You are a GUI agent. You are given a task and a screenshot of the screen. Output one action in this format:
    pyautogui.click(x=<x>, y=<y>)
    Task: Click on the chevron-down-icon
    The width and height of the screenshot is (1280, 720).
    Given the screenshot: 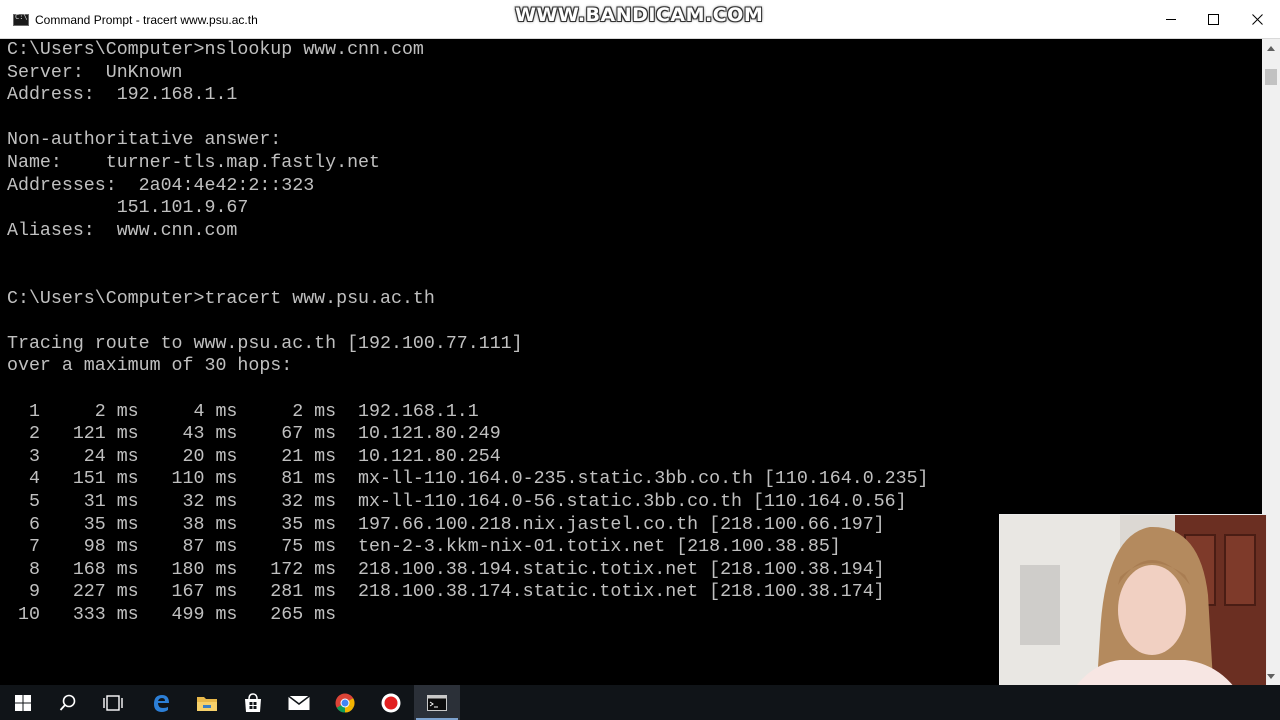 What is the action you would take?
    pyautogui.click(x=1271, y=676)
    